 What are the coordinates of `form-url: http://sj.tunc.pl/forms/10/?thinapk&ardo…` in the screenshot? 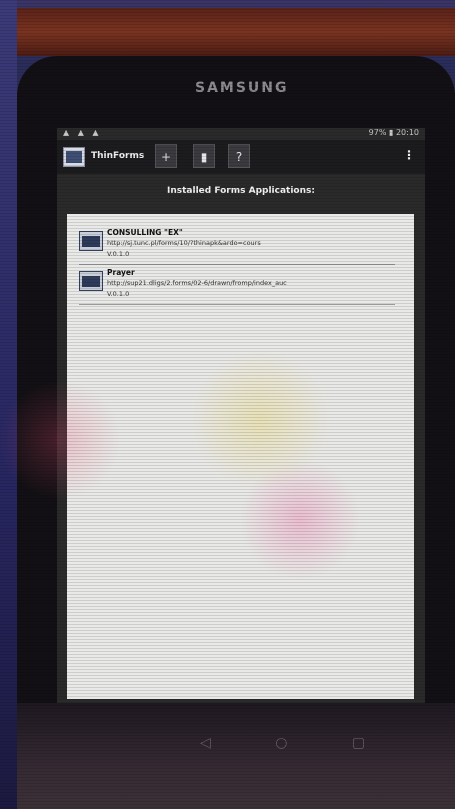 It's located at (184, 243).